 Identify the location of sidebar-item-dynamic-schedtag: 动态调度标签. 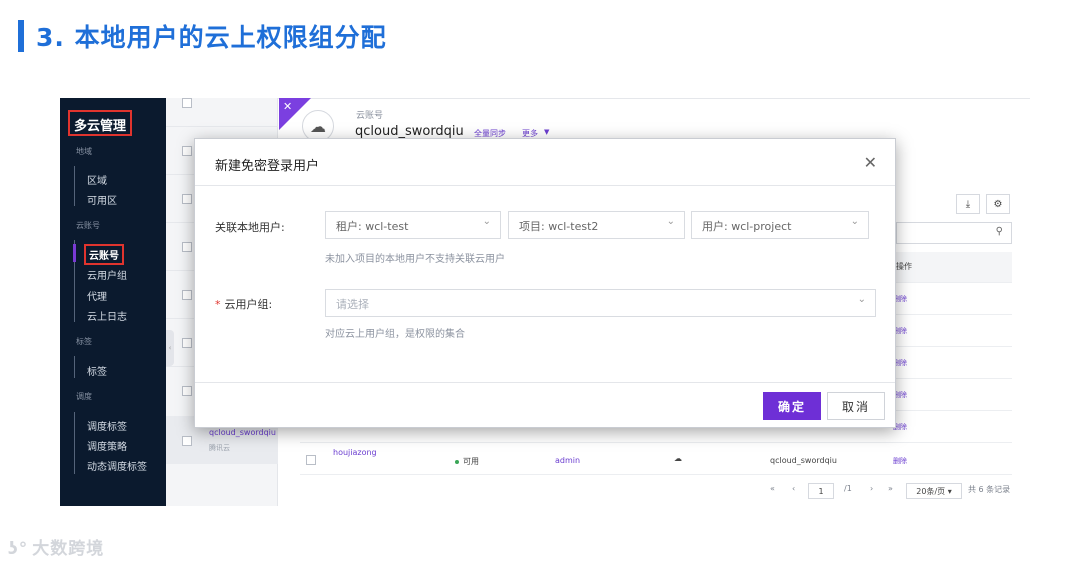
(117, 465).